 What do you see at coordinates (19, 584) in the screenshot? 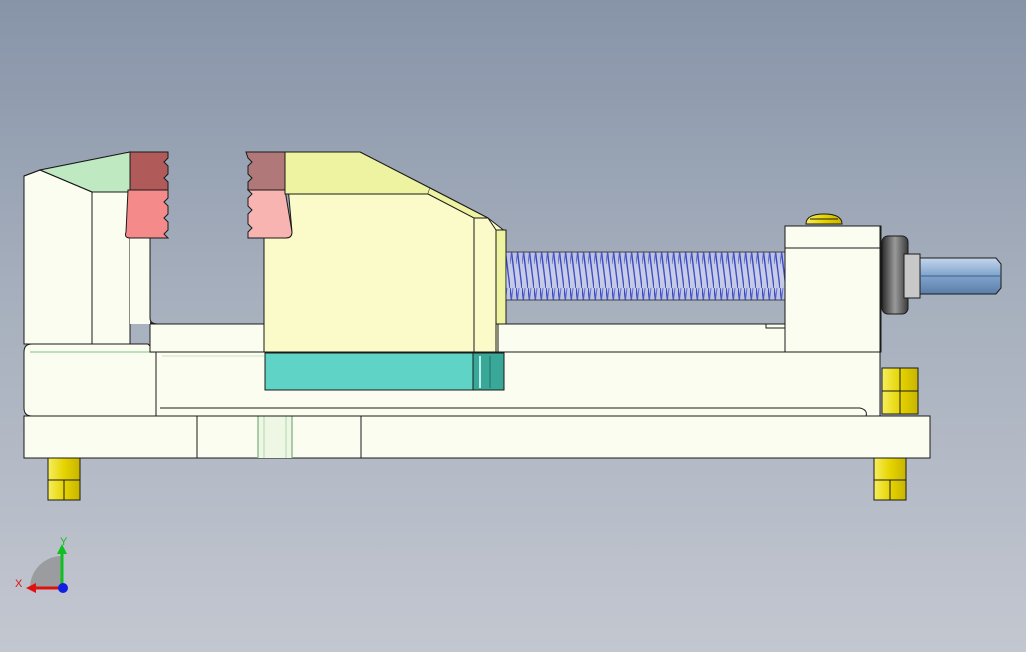
I see `x-axis-label: X` at bounding box center [19, 584].